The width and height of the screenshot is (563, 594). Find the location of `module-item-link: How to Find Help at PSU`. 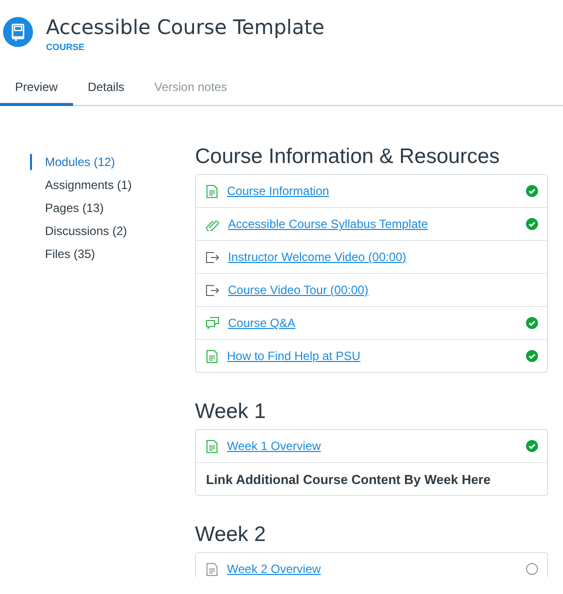

module-item-link: How to Find Help at PSU is located at coordinates (293, 356).